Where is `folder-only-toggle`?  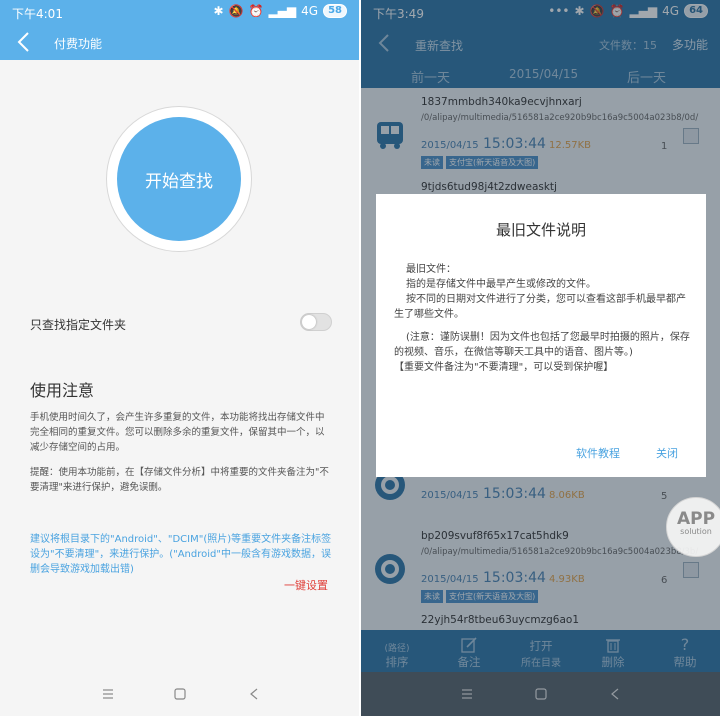 folder-only-toggle is located at coordinates (316, 322).